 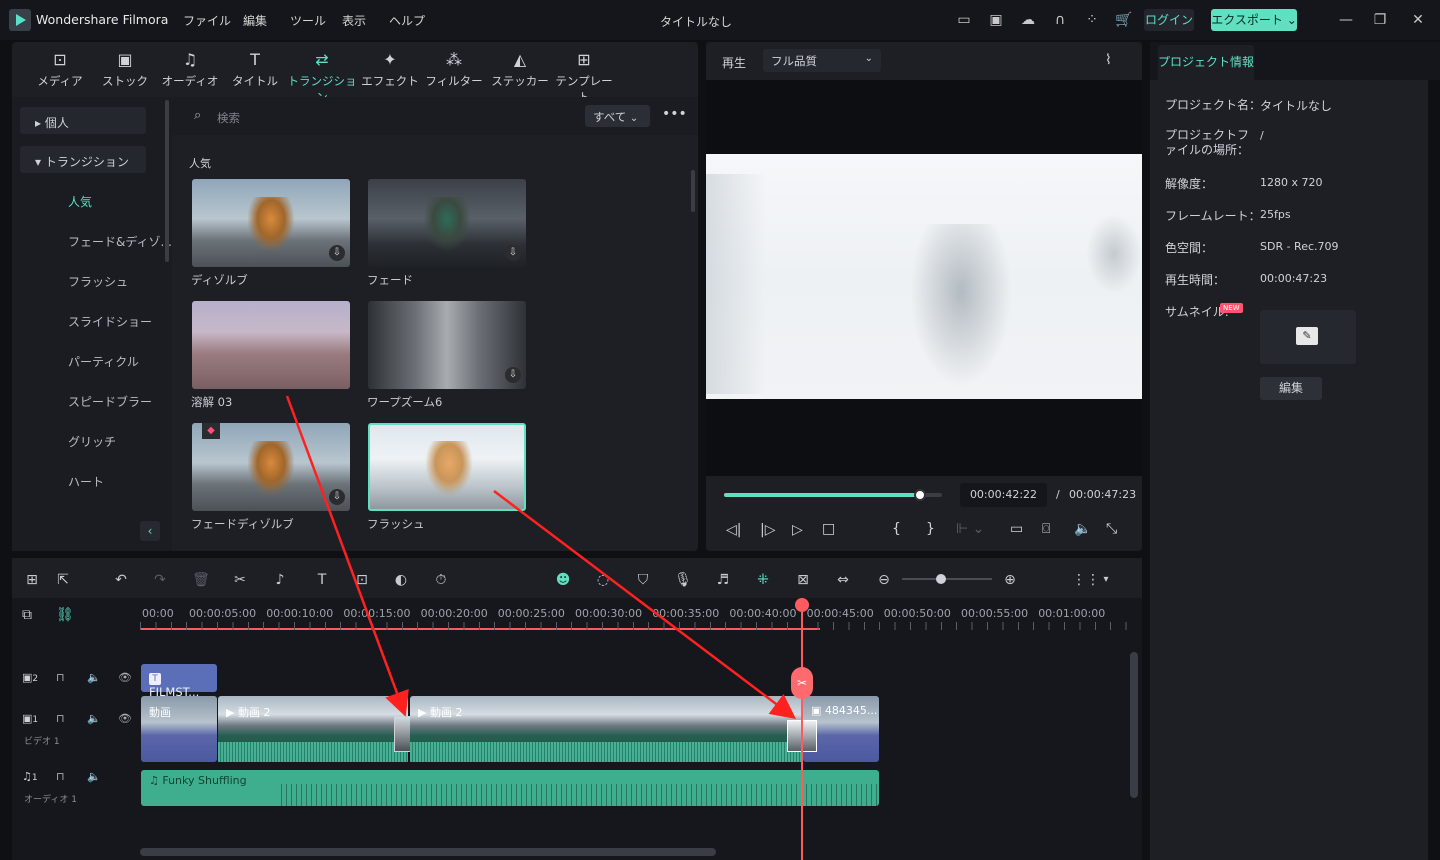 What do you see at coordinates (644, 605) in the screenshot?
I see `arrow-flash-to-timeline` at bounding box center [644, 605].